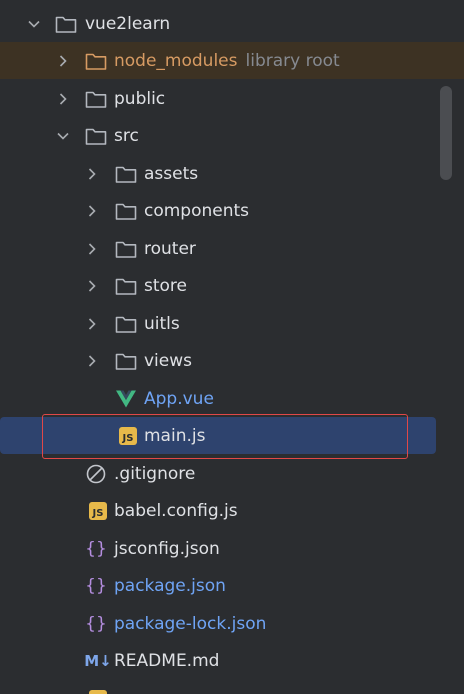 The image size is (464, 694). Describe the element at coordinates (155, 473) in the screenshot. I see `tree-item-label: .gitignore` at that location.